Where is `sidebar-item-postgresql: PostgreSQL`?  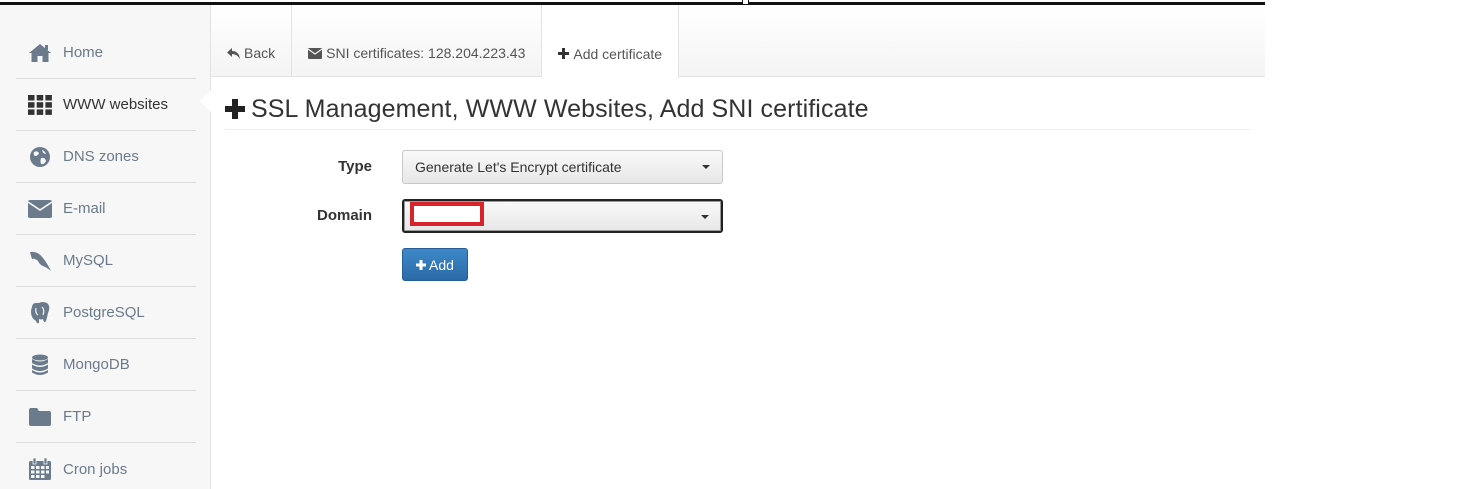 sidebar-item-postgresql: PostgreSQL is located at coordinates (106, 313).